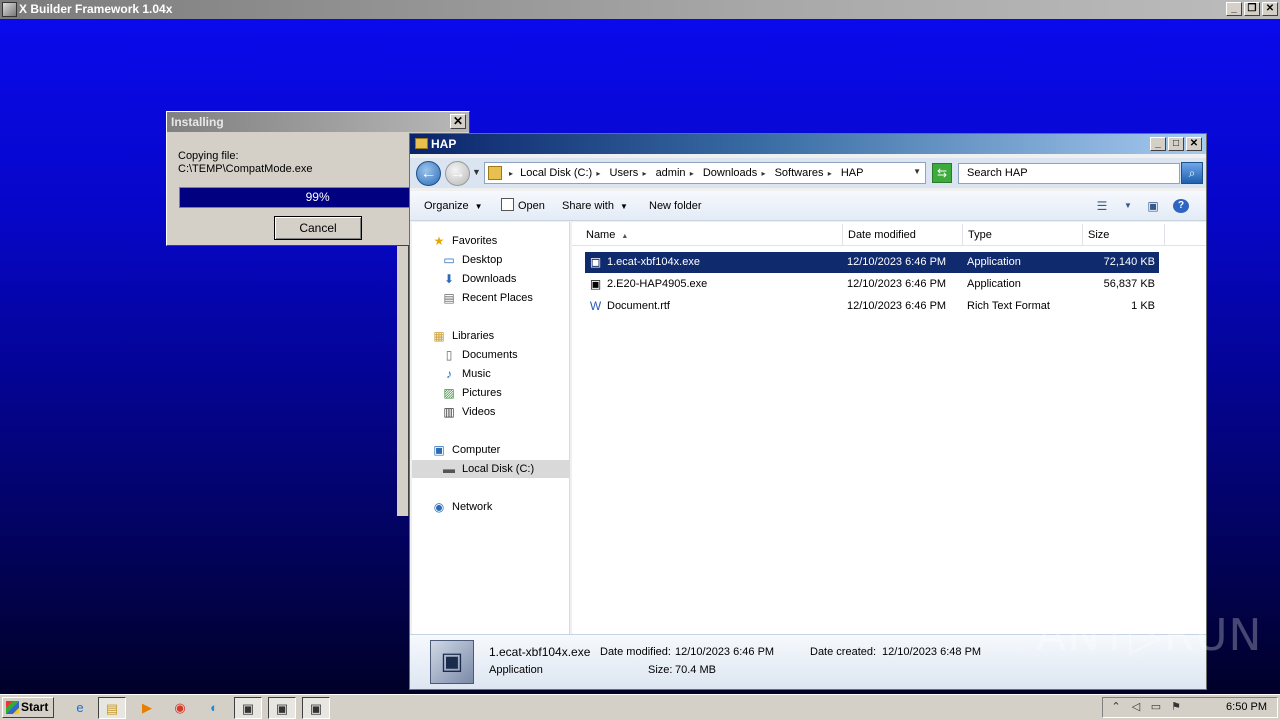  I want to click on nav-item-recent-places: ▤ Recent Places, so click(491, 298).